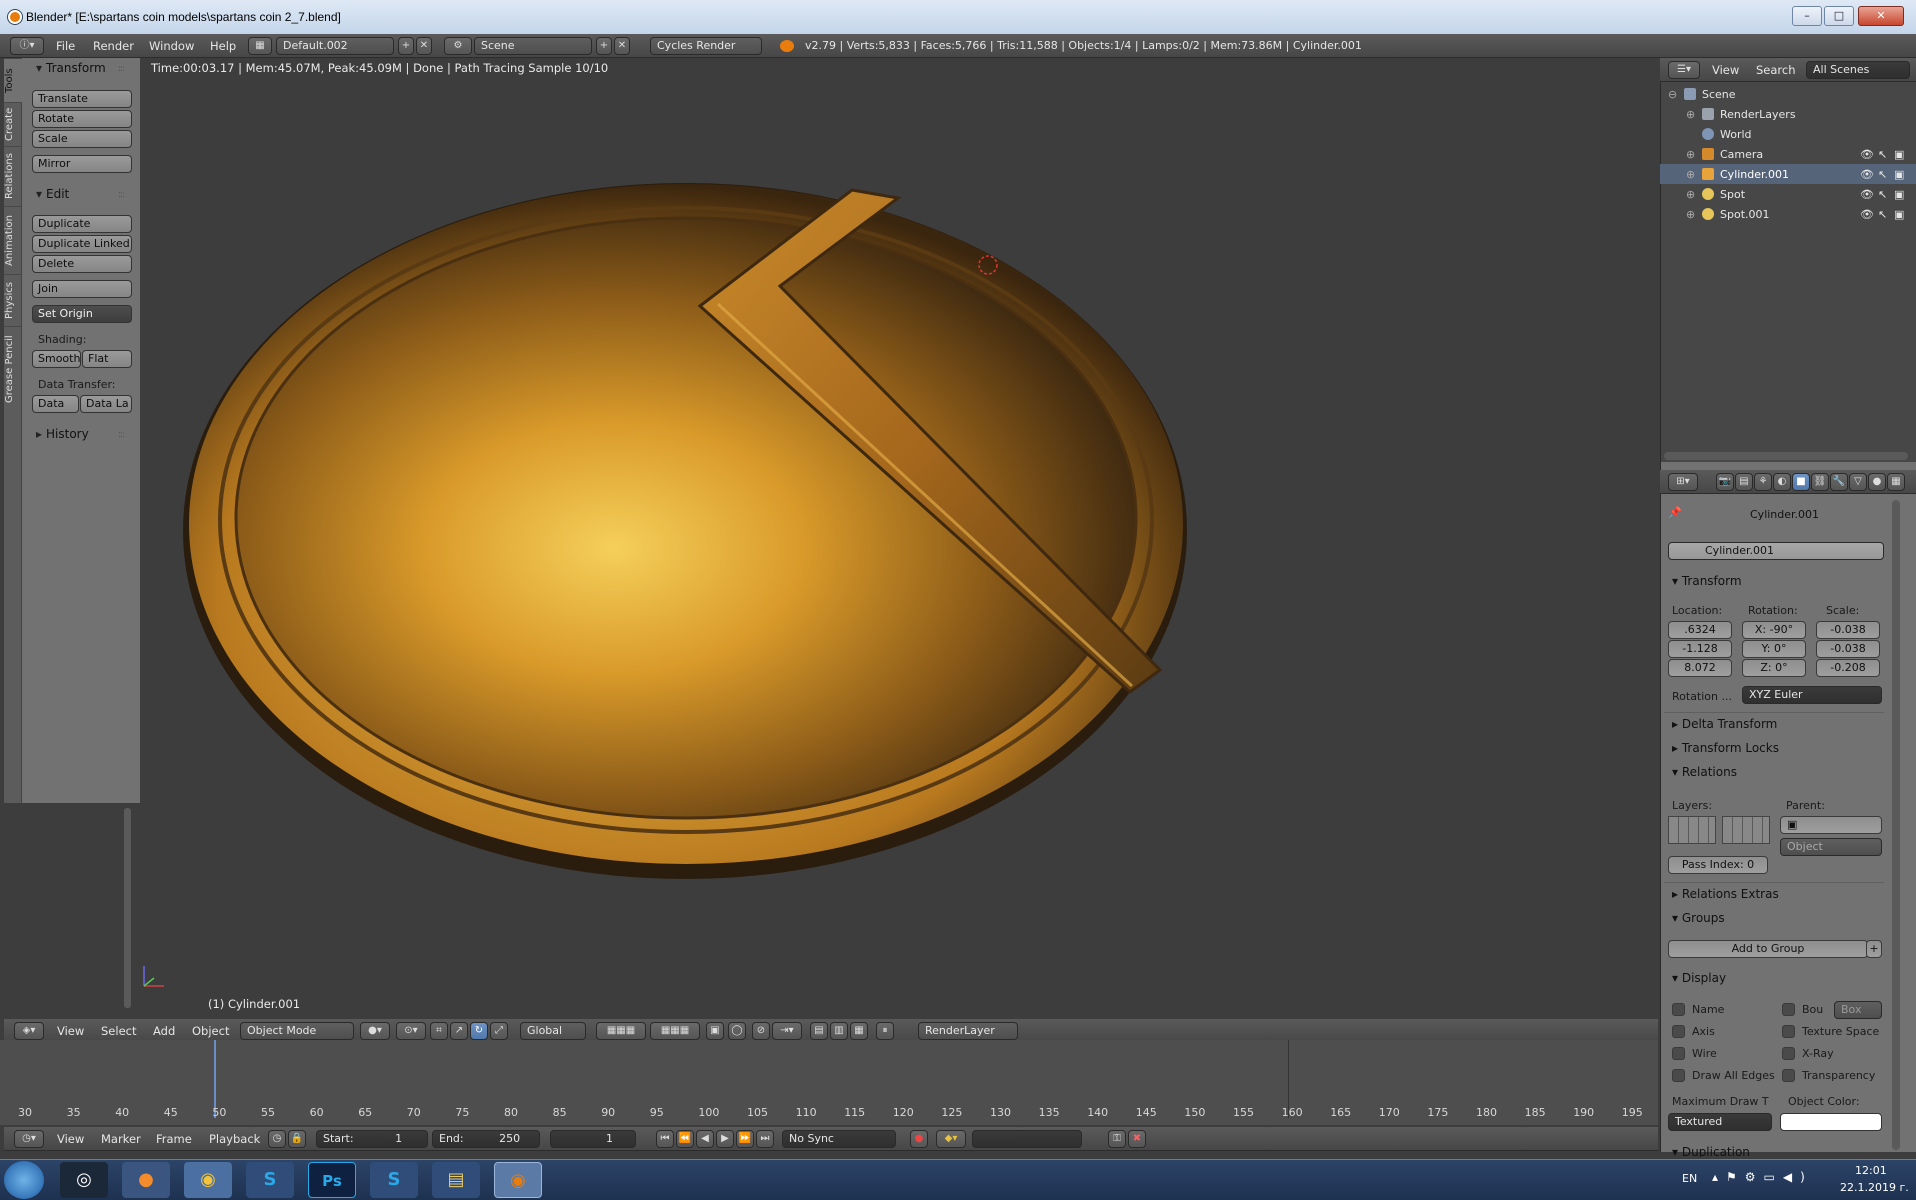  Describe the element at coordinates (1874, 949) in the screenshot. I see `add-group-plus-icon: +` at that location.